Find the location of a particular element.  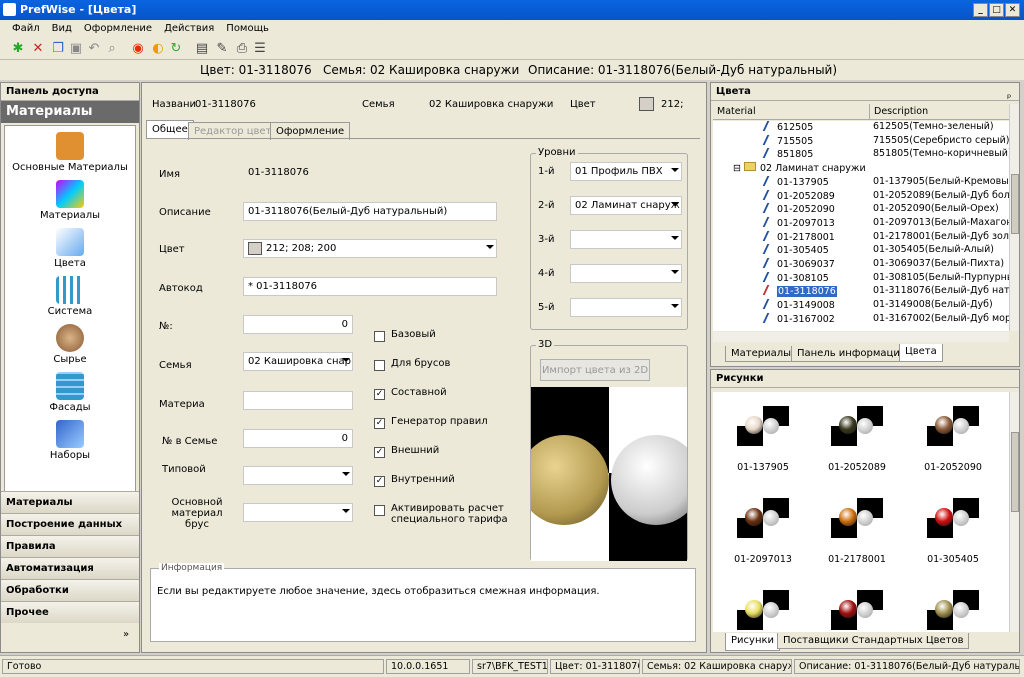

tree-row: 01-137905 01-137905(Белый-Кремовый) is located at coordinates (861, 182).